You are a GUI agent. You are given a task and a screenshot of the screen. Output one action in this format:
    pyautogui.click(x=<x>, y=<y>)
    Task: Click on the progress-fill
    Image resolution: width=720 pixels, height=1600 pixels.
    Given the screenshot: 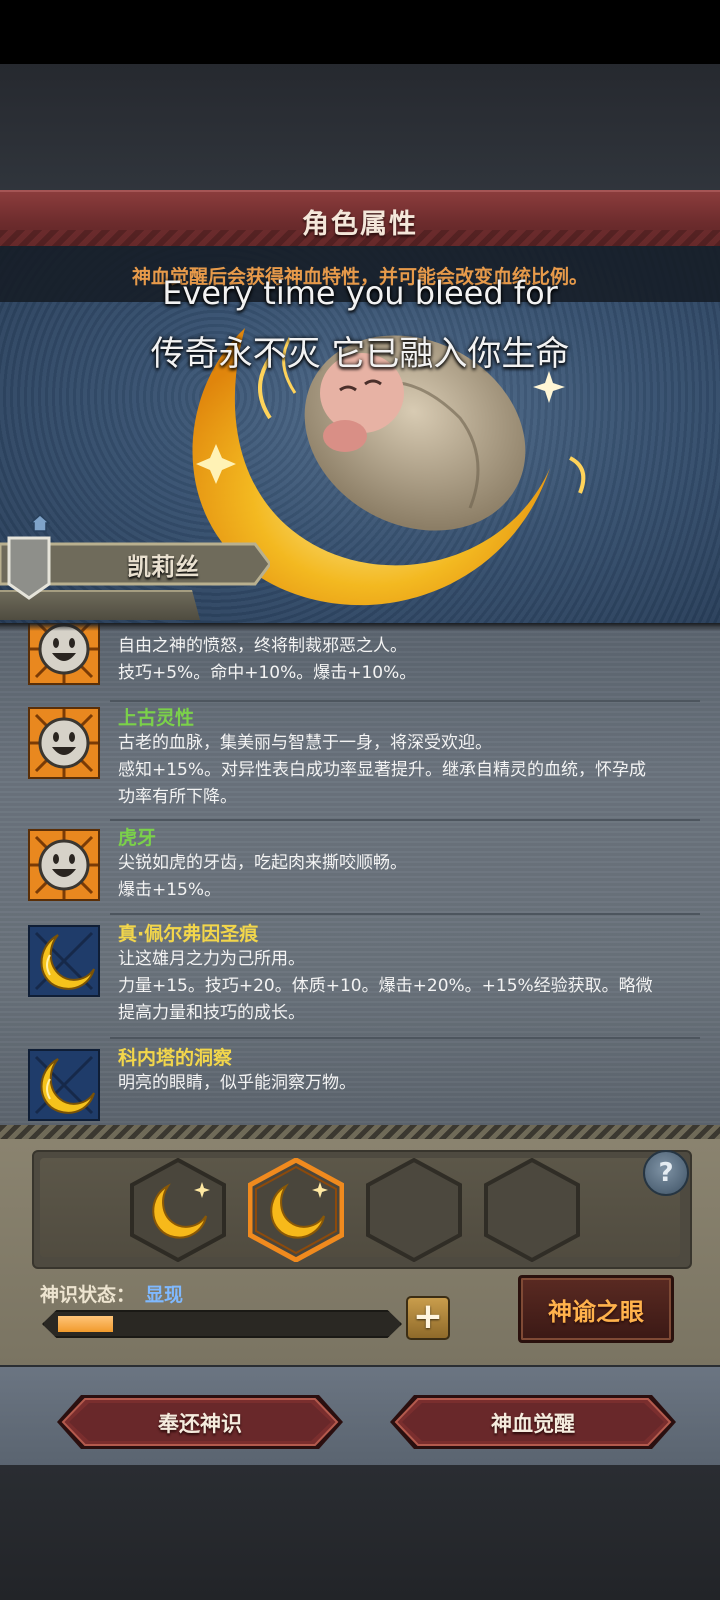 What is the action you would take?
    pyautogui.click(x=85, y=1324)
    